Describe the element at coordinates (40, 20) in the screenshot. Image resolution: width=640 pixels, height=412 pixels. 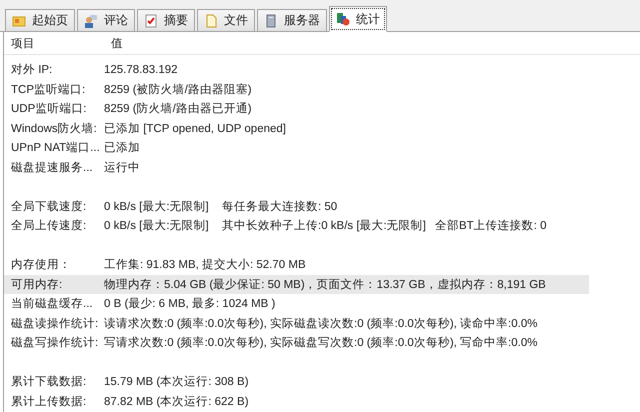
I see `tab: 起始页` at that location.